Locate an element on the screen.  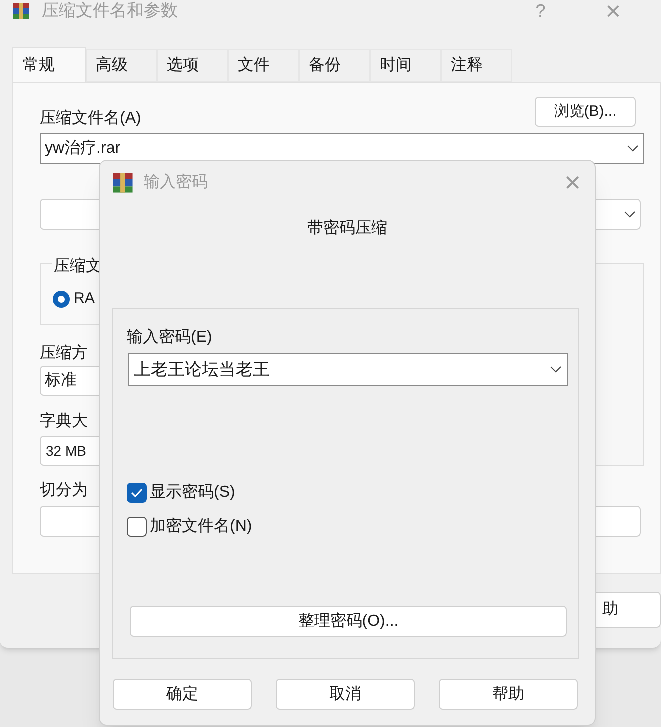
check-icon is located at coordinates (137, 493).